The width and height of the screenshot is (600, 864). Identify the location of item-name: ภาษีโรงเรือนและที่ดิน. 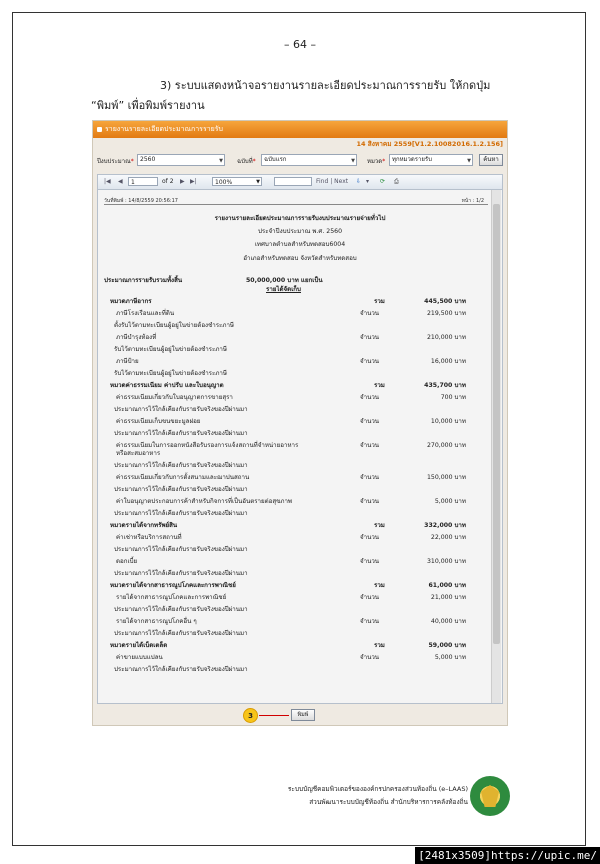
(145, 313).